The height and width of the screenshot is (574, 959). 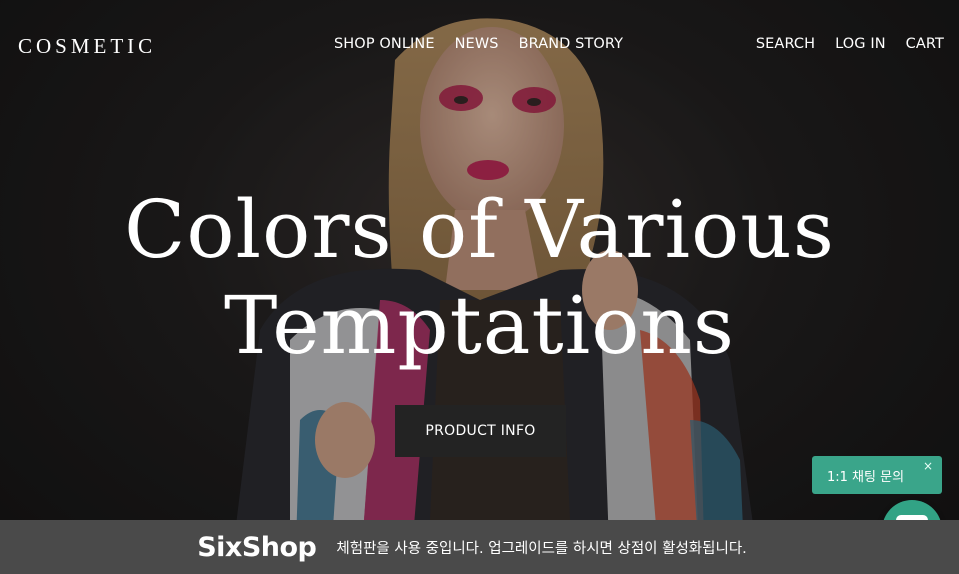 I want to click on trial-message: 체험판을 사용 중입니다. 업그레이드를 하시면 상점이 활성화됩니다., so click(x=541, y=548).